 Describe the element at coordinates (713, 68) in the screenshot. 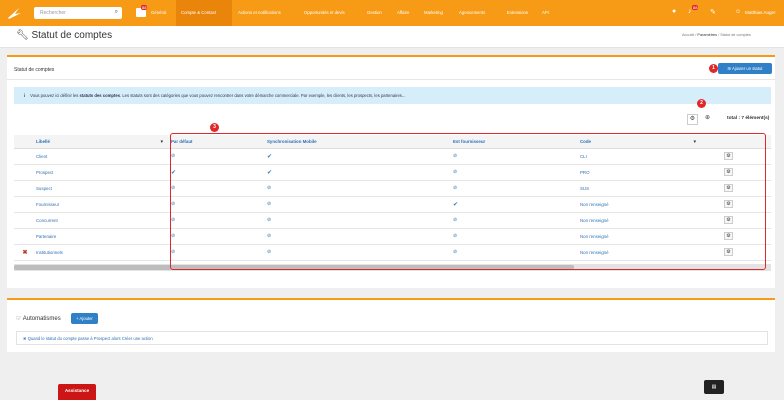

I see `annotation-1: 1` at that location.